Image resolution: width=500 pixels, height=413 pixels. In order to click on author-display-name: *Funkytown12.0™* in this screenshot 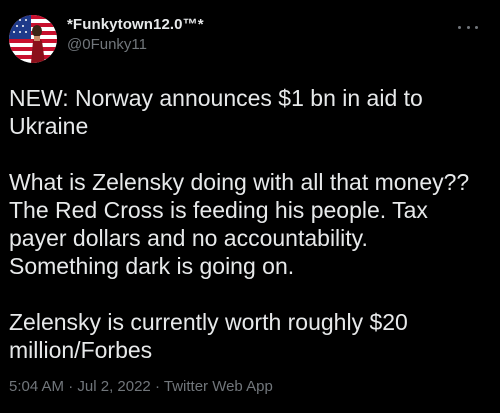, I will do `click(135, 24)`.